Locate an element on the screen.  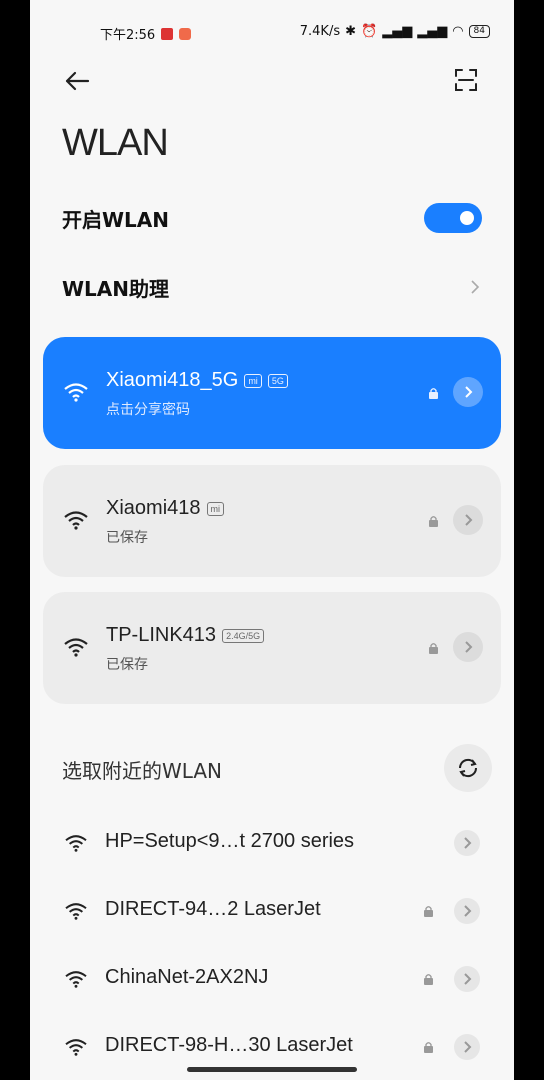
refresh-button is located at coordinates (468, 768).